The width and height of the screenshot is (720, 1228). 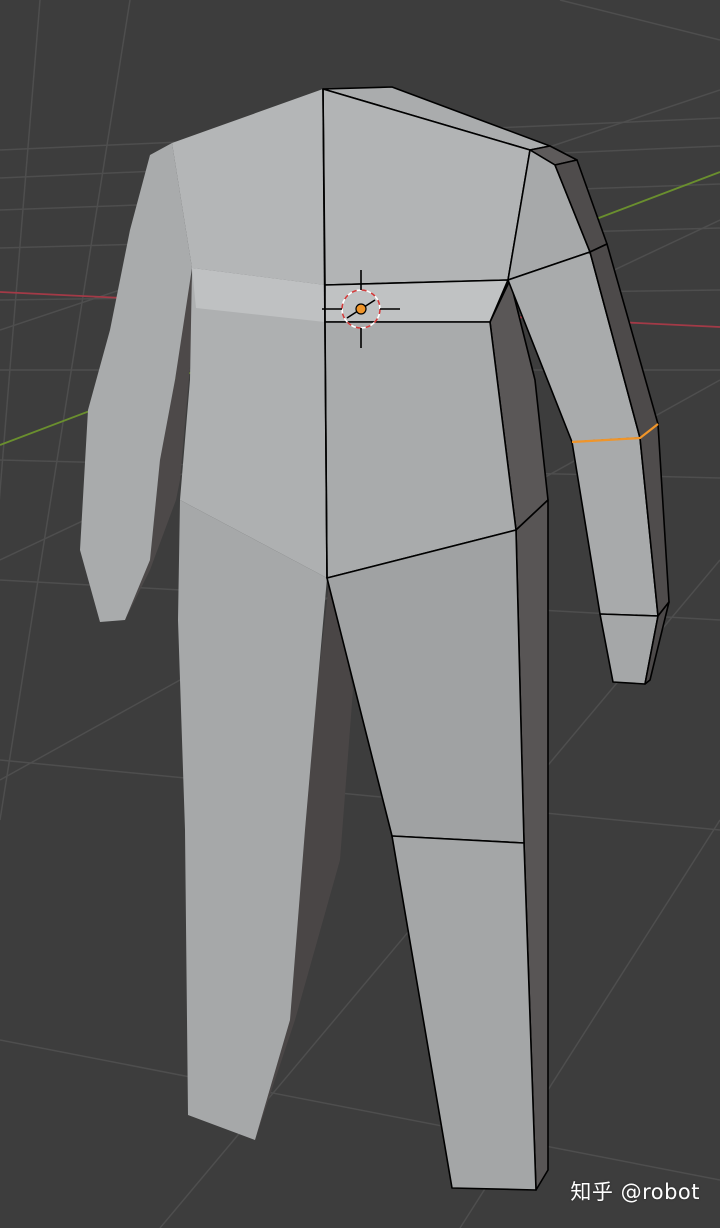 What do you see at coordinates (361, 309) in the screenshot?
I see `object-origin` at bounding box center [361, 309].